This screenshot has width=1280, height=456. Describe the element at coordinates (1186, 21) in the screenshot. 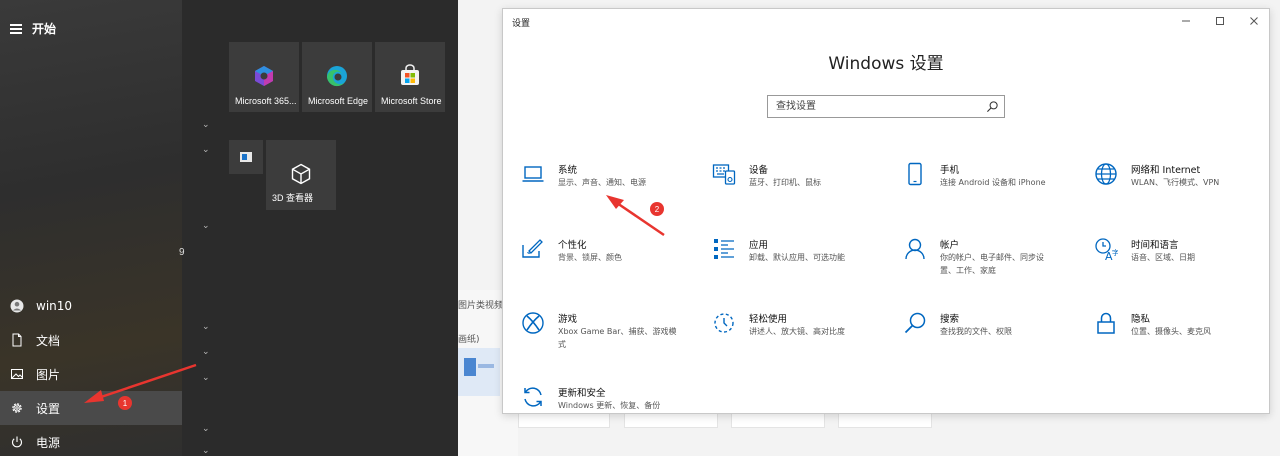

I see `minimize-button` at that location.